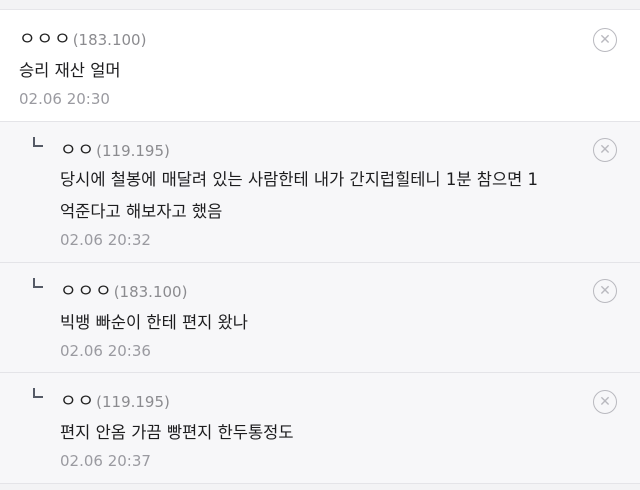 The image size is (640, 490). What do you see at coordinates (141, 211) in the screenshot?
I see `comment-text-line-2: 억준다고 해보자고 했음` at bounding box center [141, 211].